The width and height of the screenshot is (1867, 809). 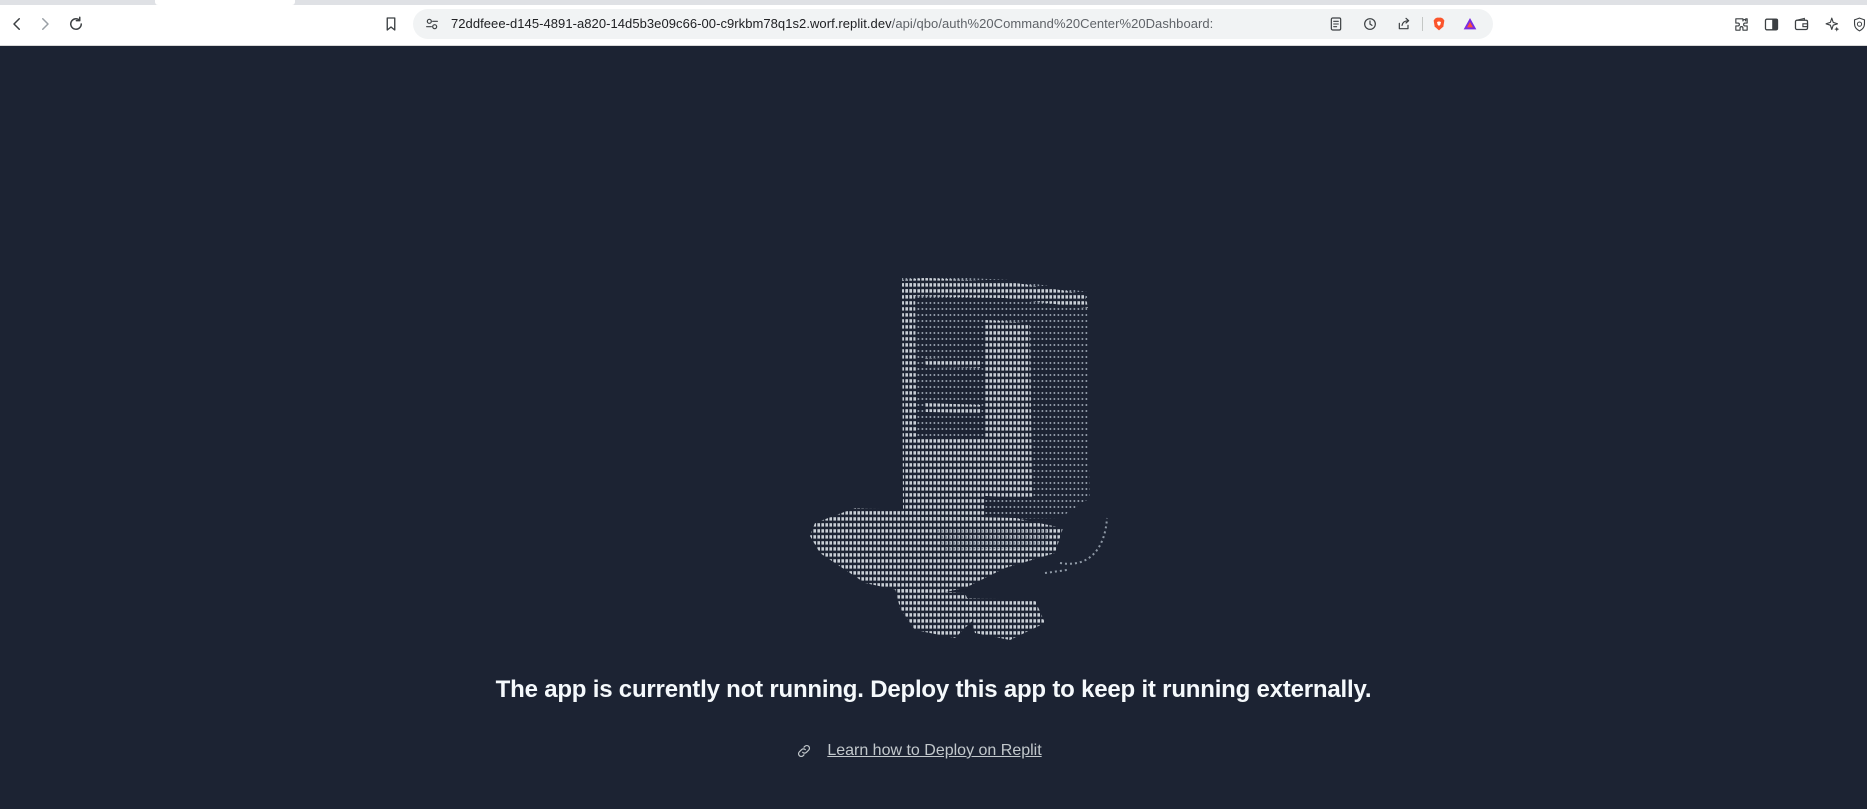 What do you see at coordinates (933, 2) in the screenshot?
I see `tab-strip` at bounding box center [933, 2].